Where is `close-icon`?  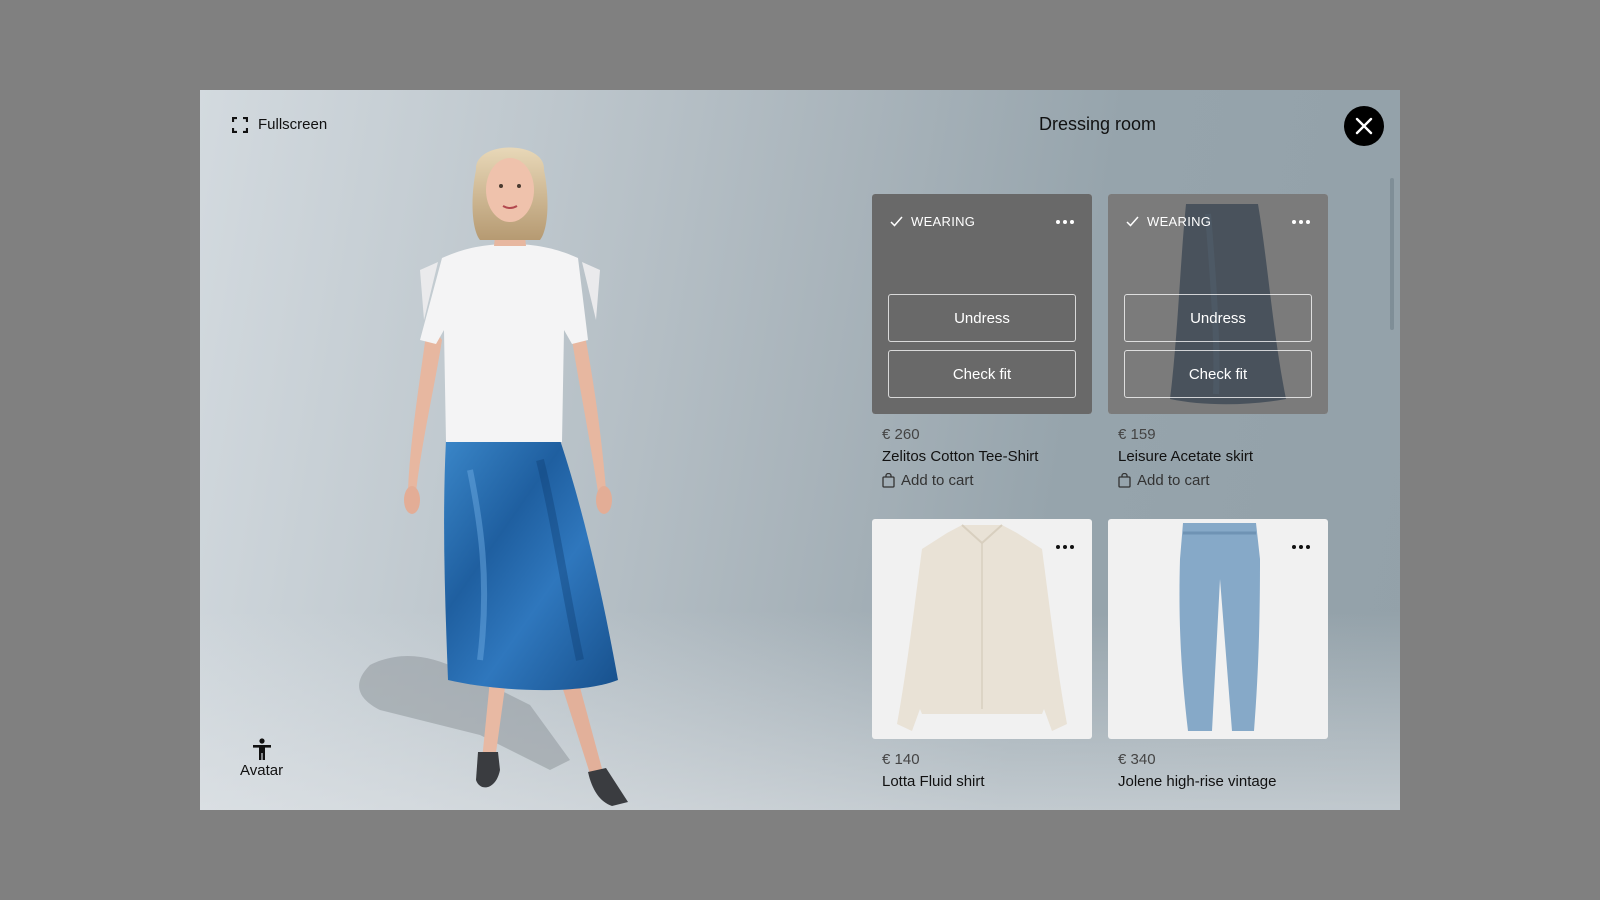 close-icon is located at coordinates (1364, 126).